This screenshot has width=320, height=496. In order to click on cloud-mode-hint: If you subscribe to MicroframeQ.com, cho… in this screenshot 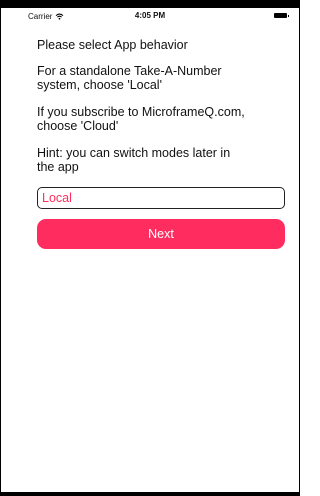, I will do `click(141, 119)`.